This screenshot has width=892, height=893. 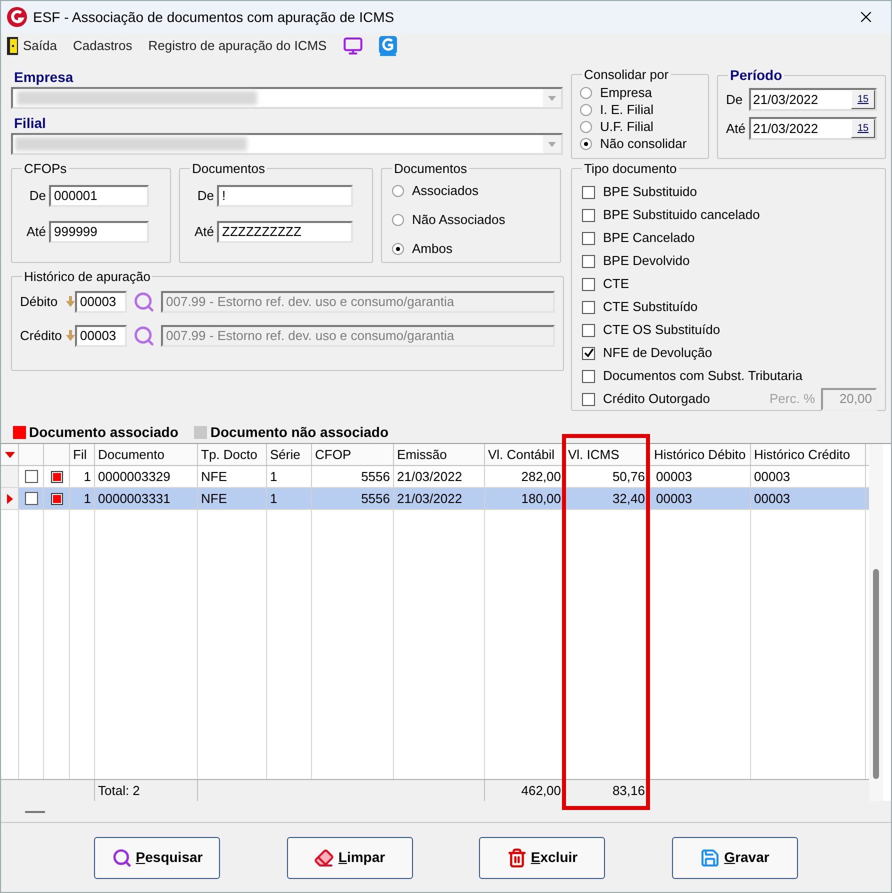 What do you see at coordinates (736, 129) in the screenshot?
I see `field-label: Até` at bounding box center [736, 129].